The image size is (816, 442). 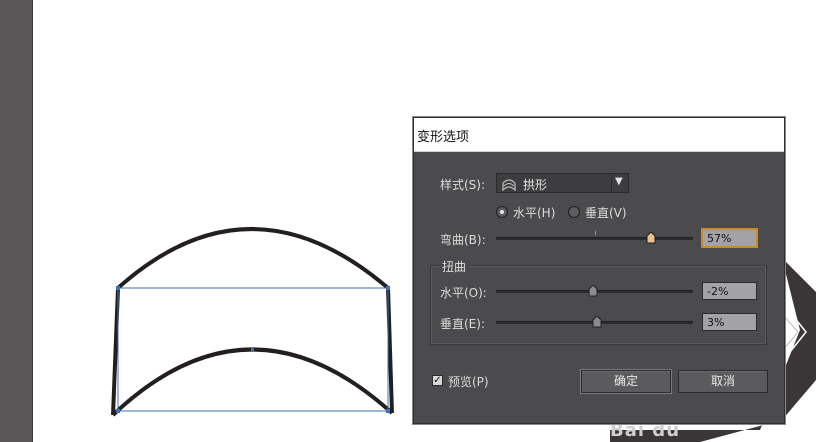 I want to click on distort-vertical-label: 垂直(E):, so click(x=462, y=324).